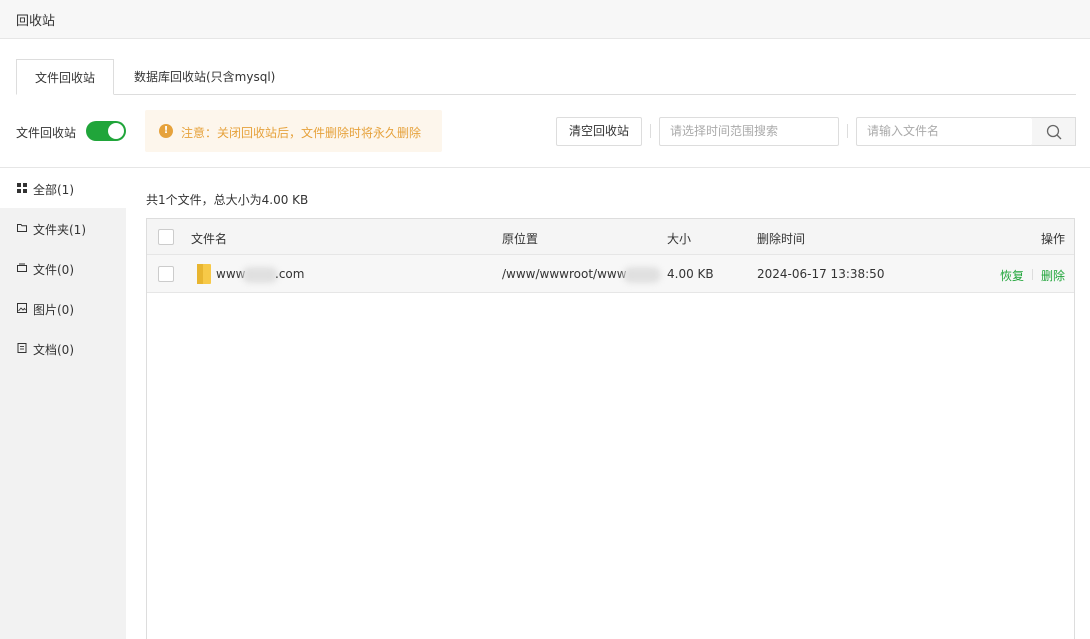 This screenshot has height=639, width=1090. Describe the element at coordinates (166, 274) in the screenshot. I see `row-checkbox` at that location.